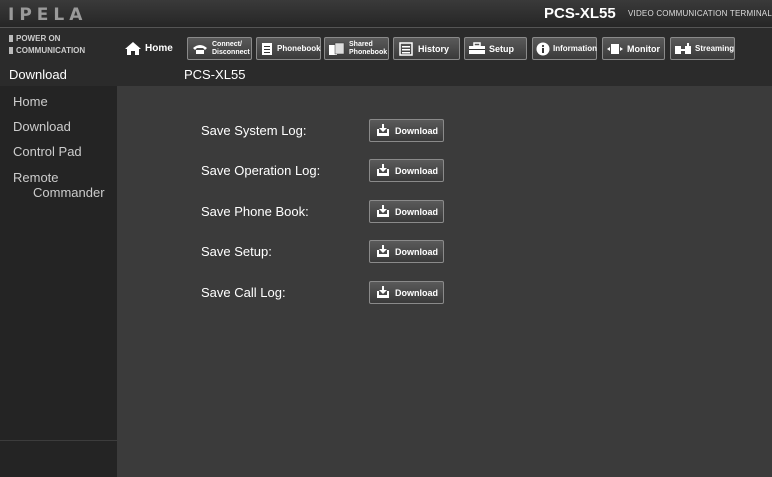 The image size is (772, 477). What do you see at coordinates (38, 38) in the screenshot?
I see `power-status-label: POWER ON` at bounding box center [38, 38].